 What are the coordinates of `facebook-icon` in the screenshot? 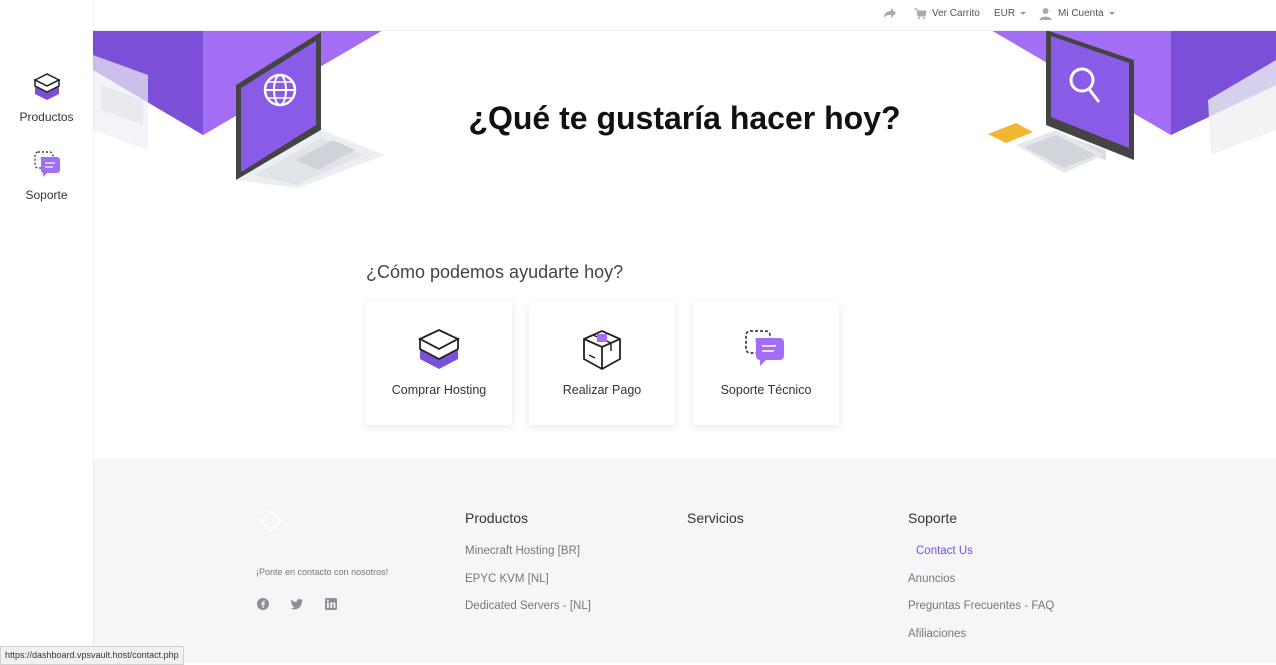 It's located at (263, 604).